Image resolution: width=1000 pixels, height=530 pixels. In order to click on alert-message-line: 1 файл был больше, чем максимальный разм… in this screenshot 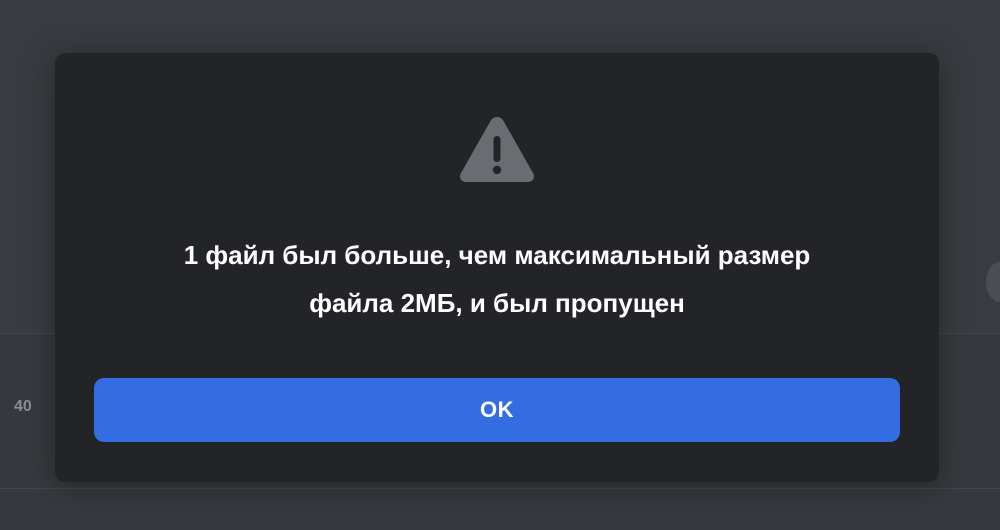, I will do `click(497, 255)`.